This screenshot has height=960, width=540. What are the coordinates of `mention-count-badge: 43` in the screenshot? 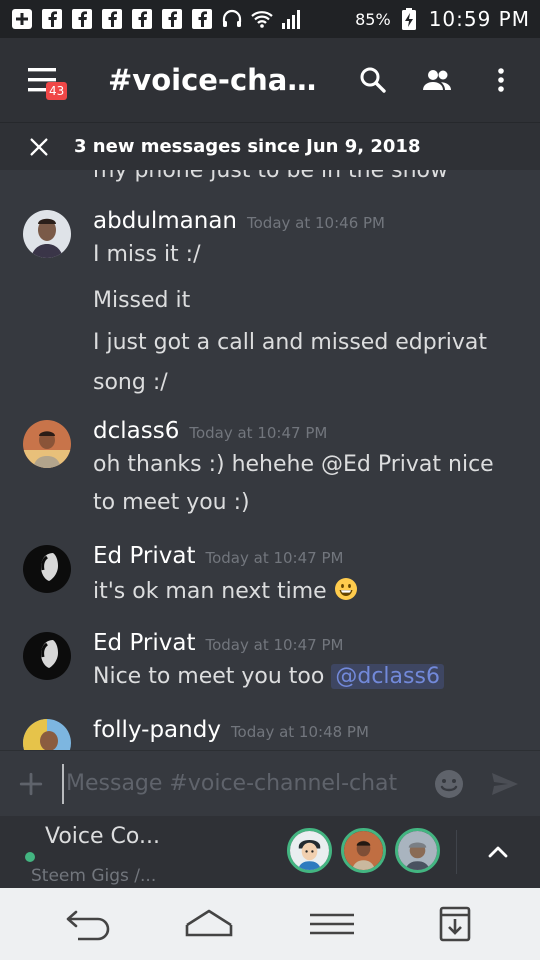 It's located at (57, 91).